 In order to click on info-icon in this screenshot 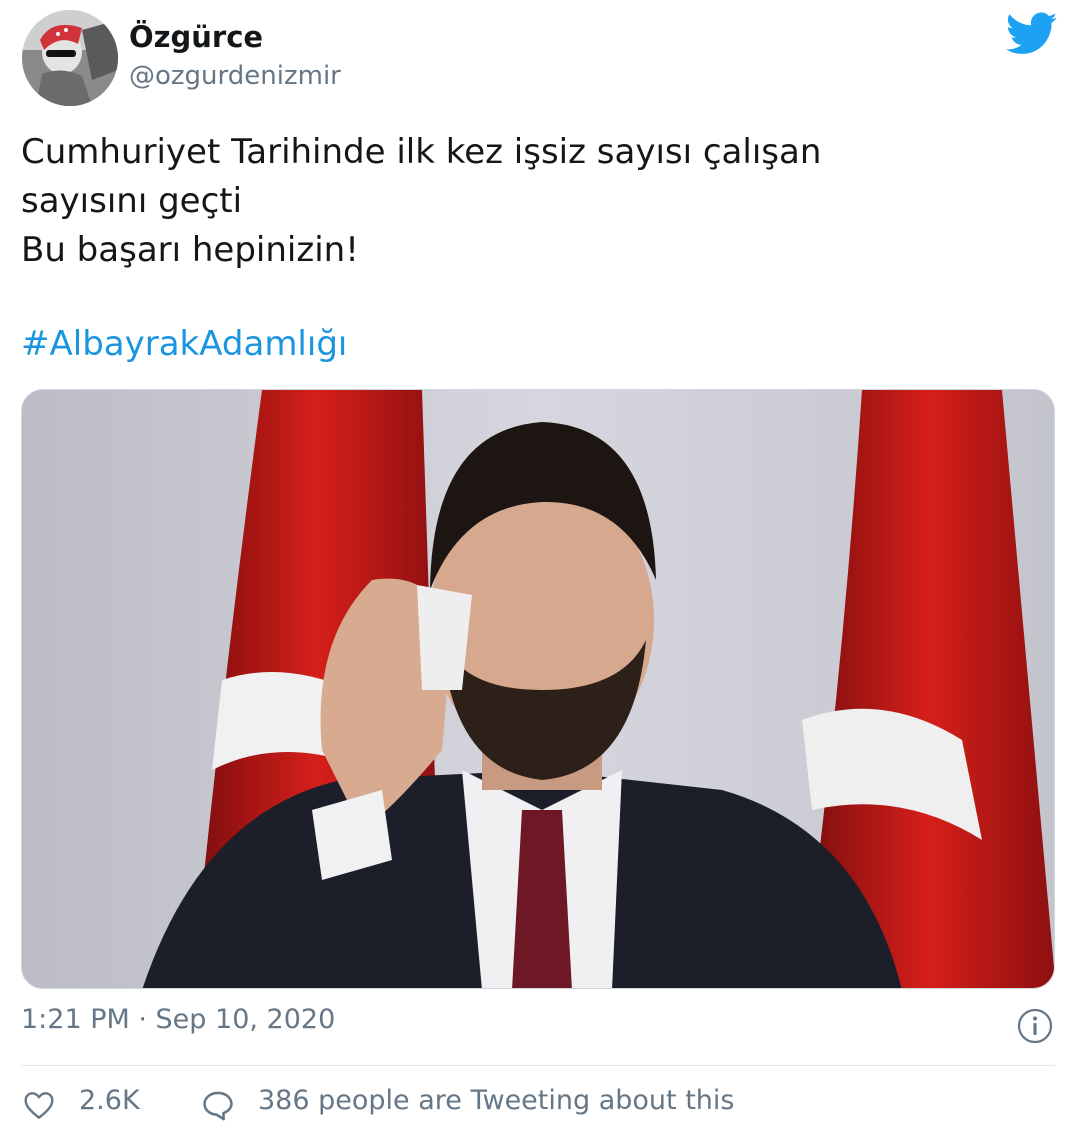, I will do `click(1035, 1026)`.